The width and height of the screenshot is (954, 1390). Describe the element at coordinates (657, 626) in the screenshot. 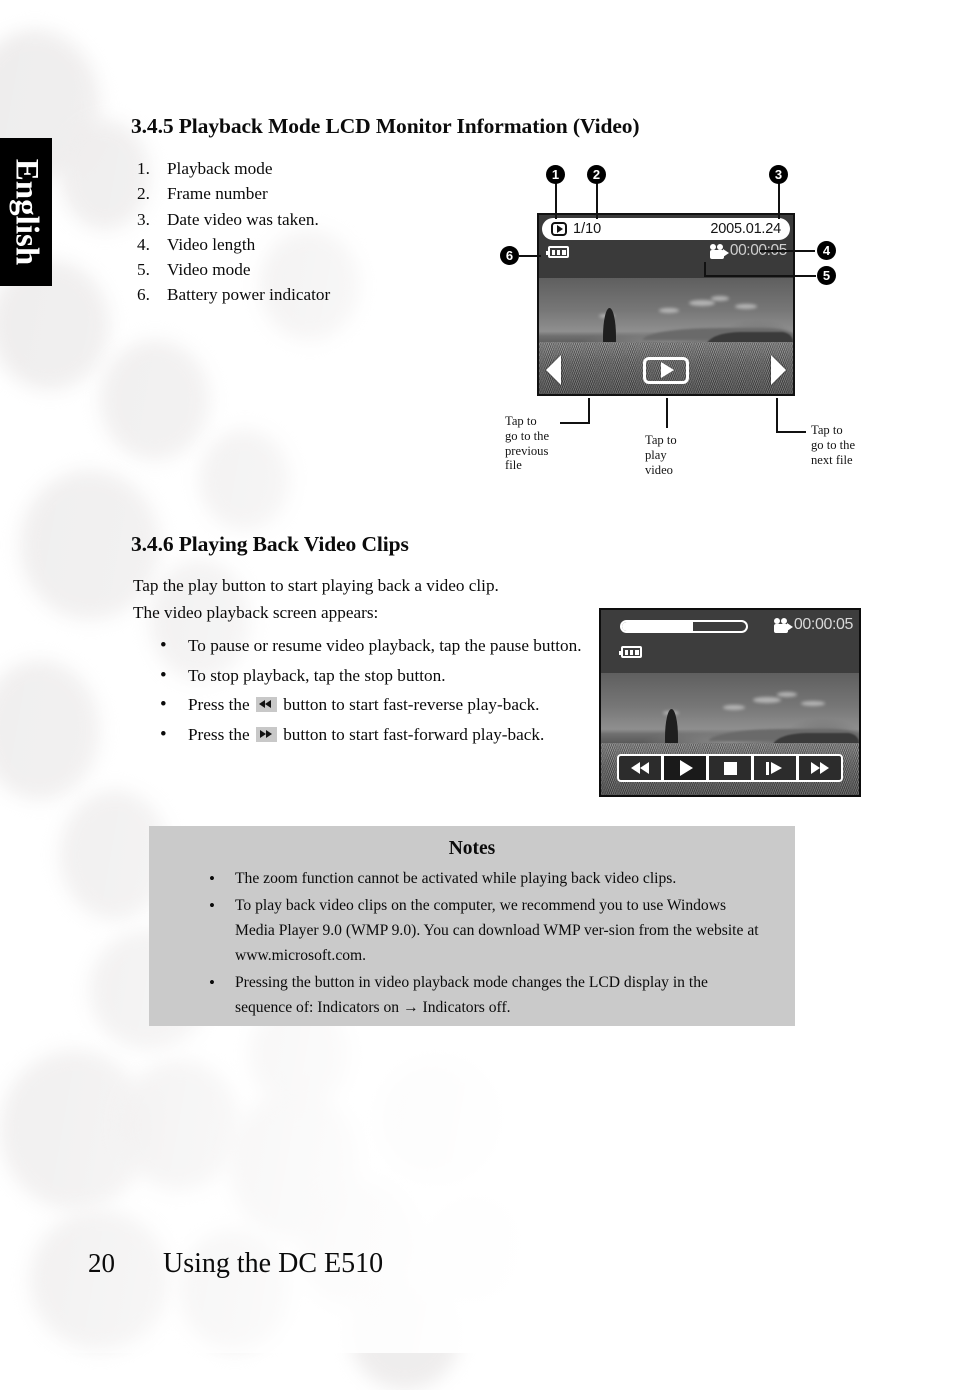

I see `playback-progress-fill` at that location.